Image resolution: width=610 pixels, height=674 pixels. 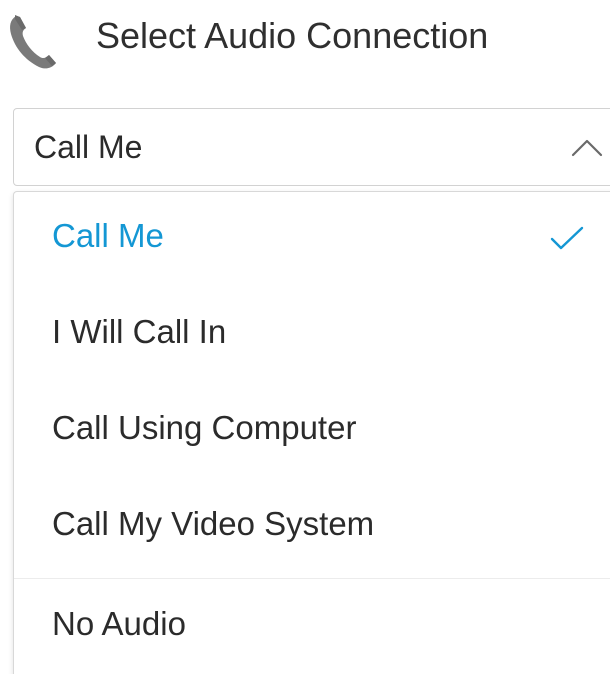 I want to click on menu-item-call-me: Call Me, so click(x=312, y=237).